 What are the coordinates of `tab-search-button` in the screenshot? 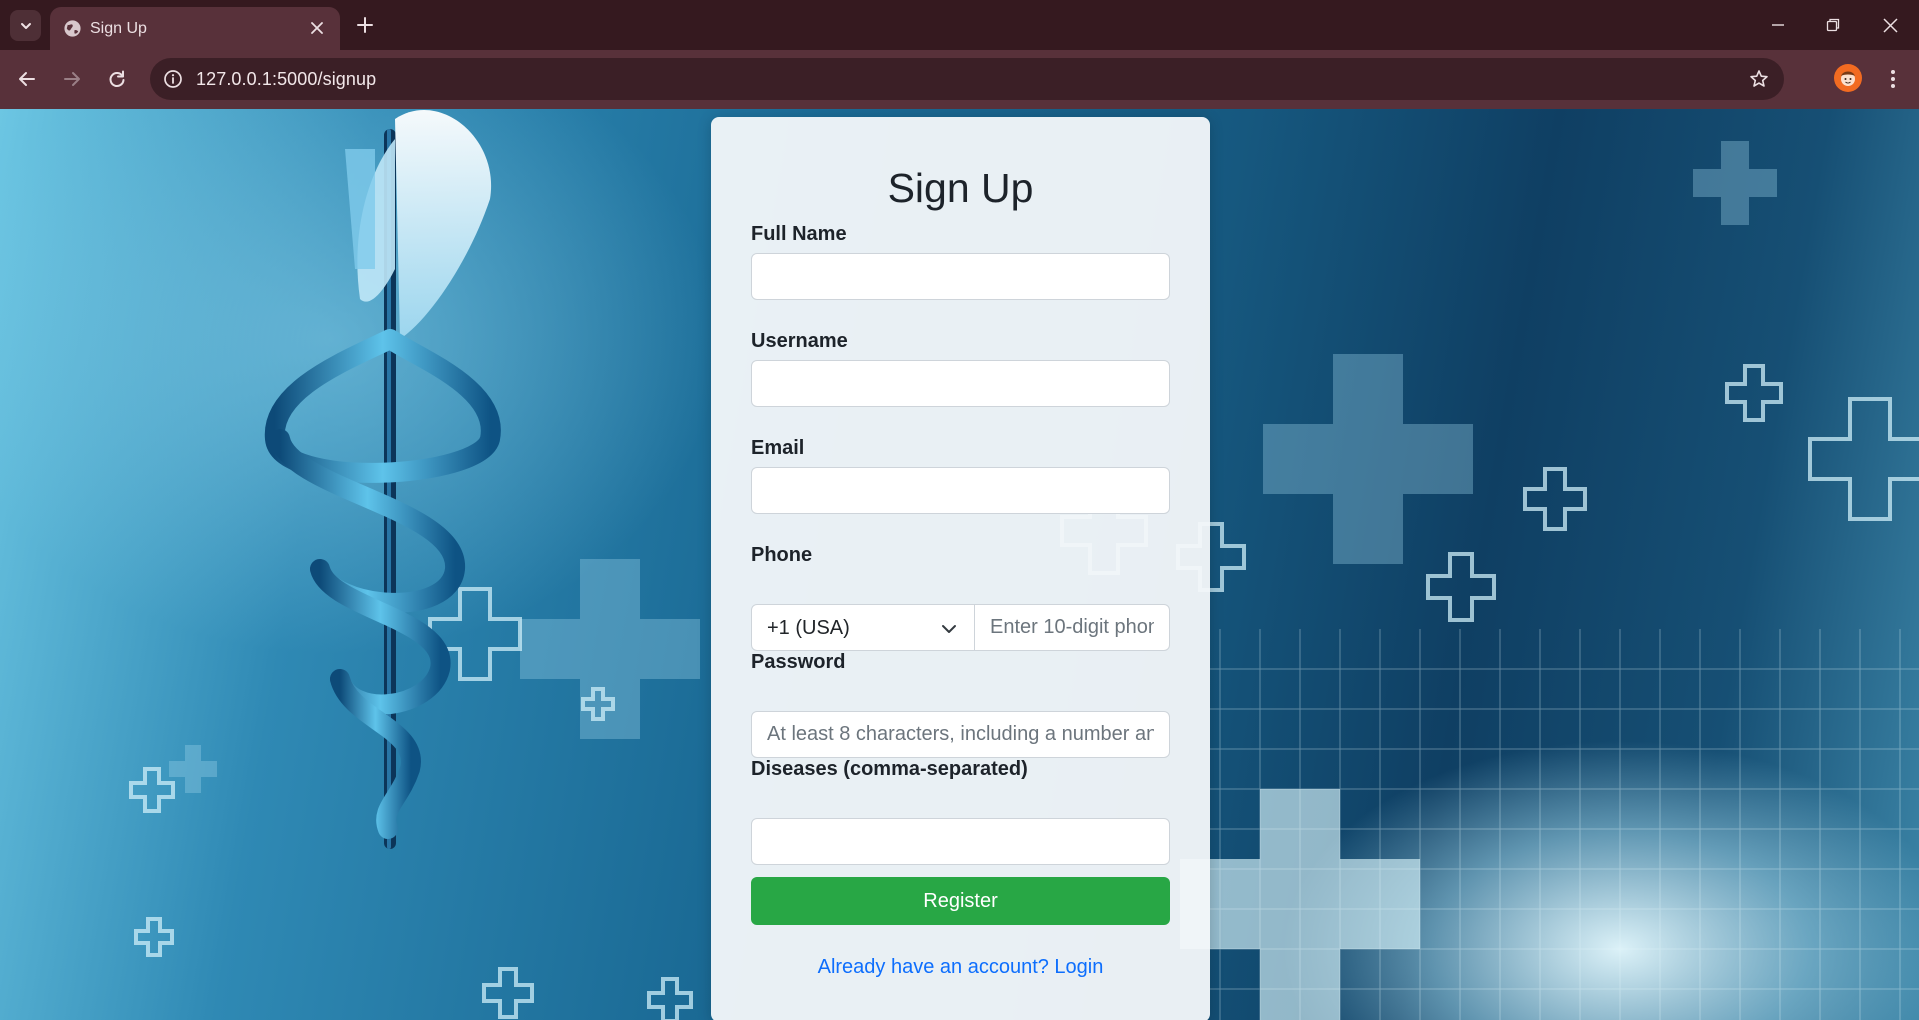 It's located at (25, 25).